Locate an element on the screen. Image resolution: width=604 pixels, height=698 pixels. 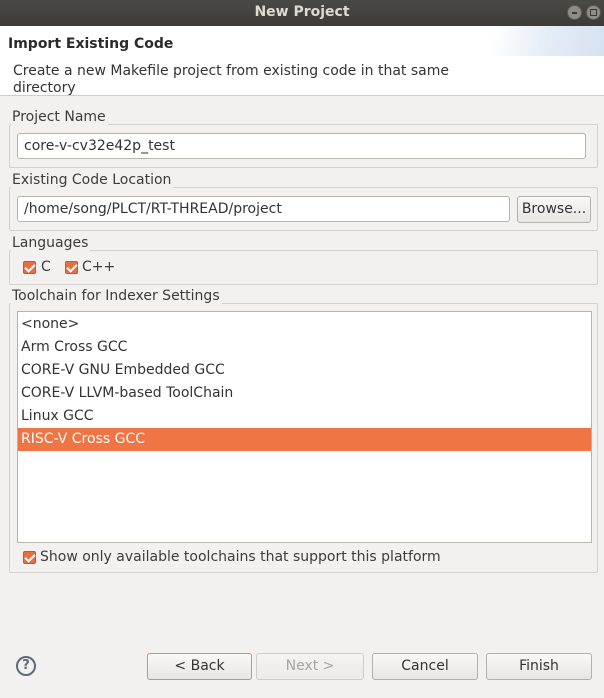
toolchain-list-item: CORE-V GNU Embedded GCC is located at coordinates (304, 370).